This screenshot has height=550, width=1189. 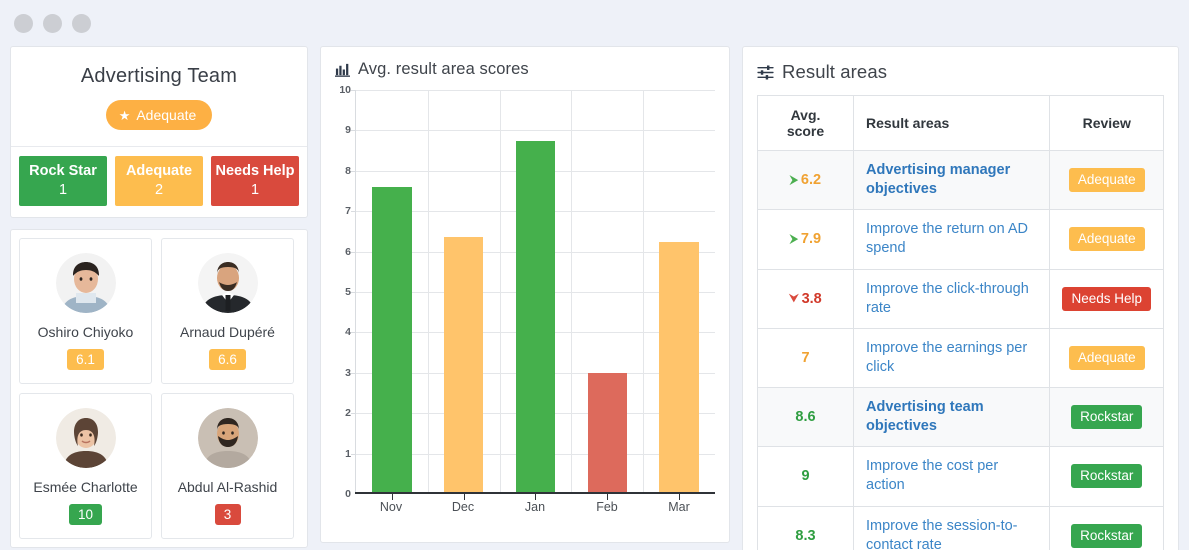 I want to click on bar-mar, so click(x=679, y=367).